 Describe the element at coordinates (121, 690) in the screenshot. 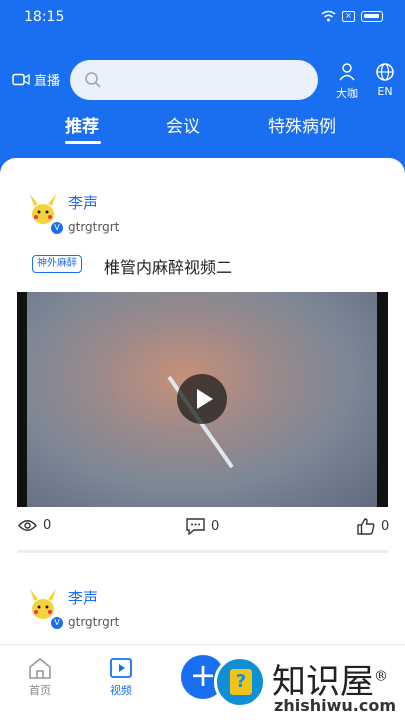

I see `nav-video-label: 视频` at that location.